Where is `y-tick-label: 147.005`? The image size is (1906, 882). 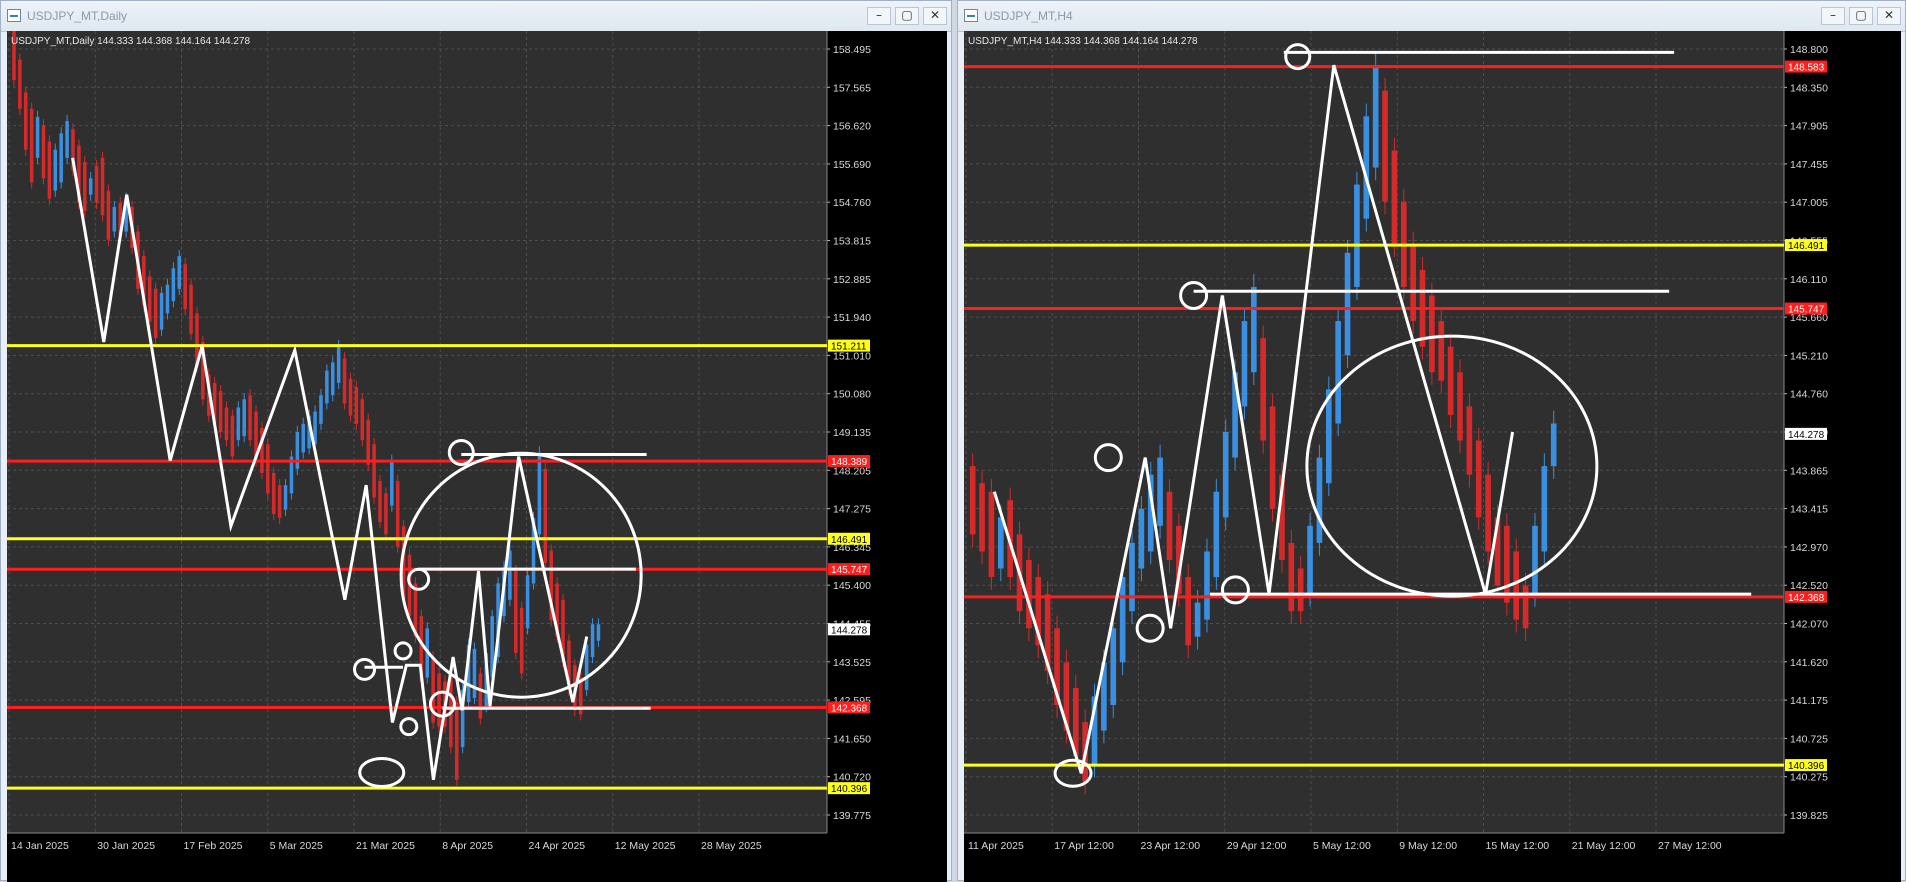
y-tick-label: 147.005 is located at coordinates (1809, 203).